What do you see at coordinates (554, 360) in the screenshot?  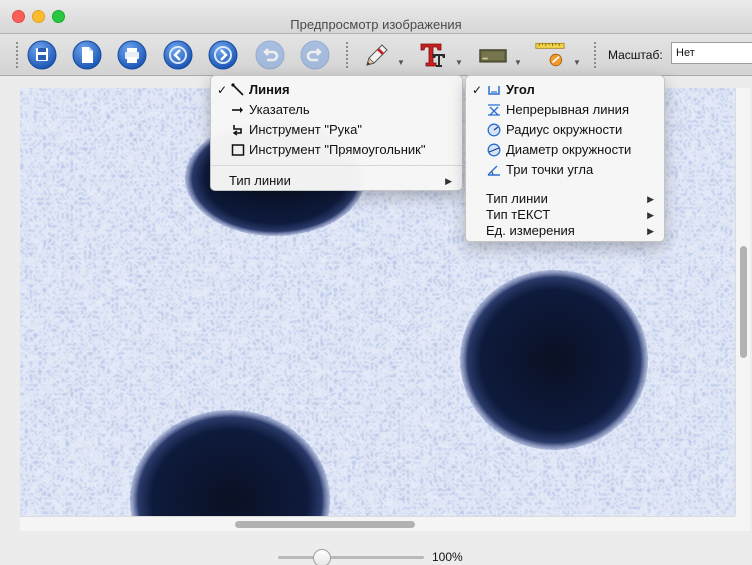 I see `dark-spot` at bounding box center [554, 360].